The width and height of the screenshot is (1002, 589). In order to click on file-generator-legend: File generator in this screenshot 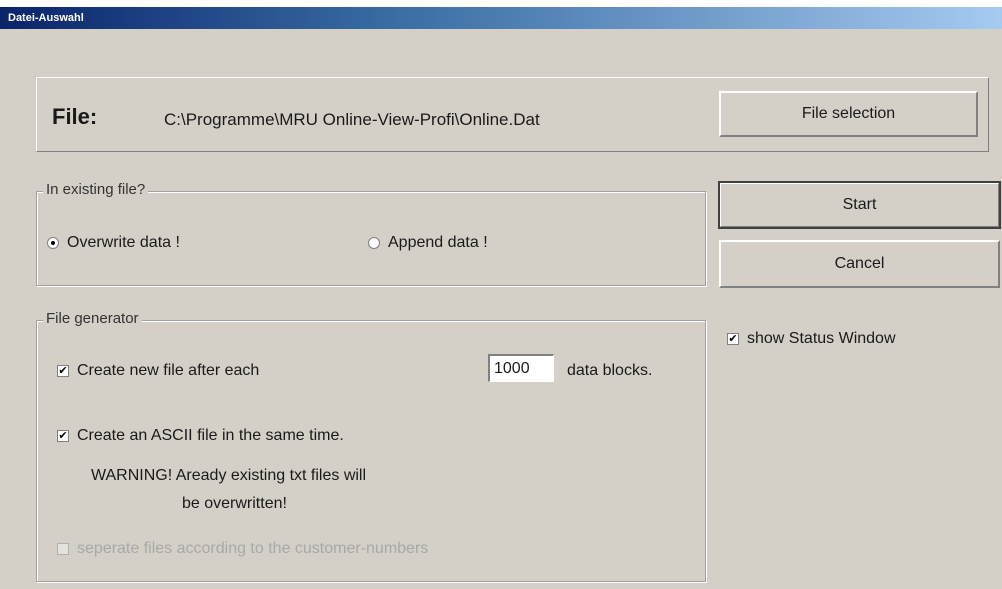, I will do `click(92, 318)`.